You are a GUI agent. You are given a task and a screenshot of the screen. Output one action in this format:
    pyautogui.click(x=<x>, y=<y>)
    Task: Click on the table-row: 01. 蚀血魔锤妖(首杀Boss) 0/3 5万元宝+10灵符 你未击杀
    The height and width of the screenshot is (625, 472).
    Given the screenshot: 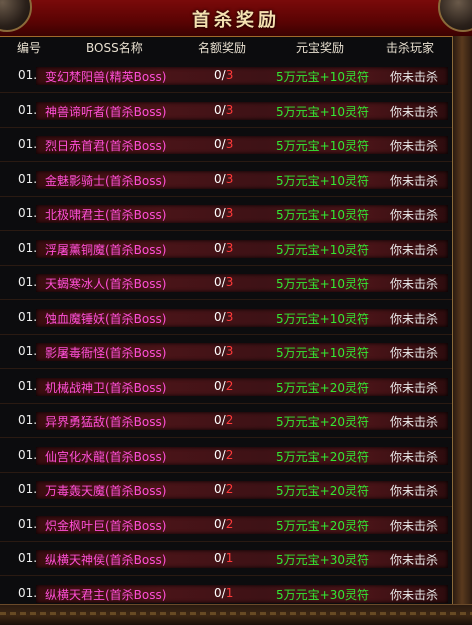 What is the action you would take?
    pyautogui.click(x=226, y=317)
    